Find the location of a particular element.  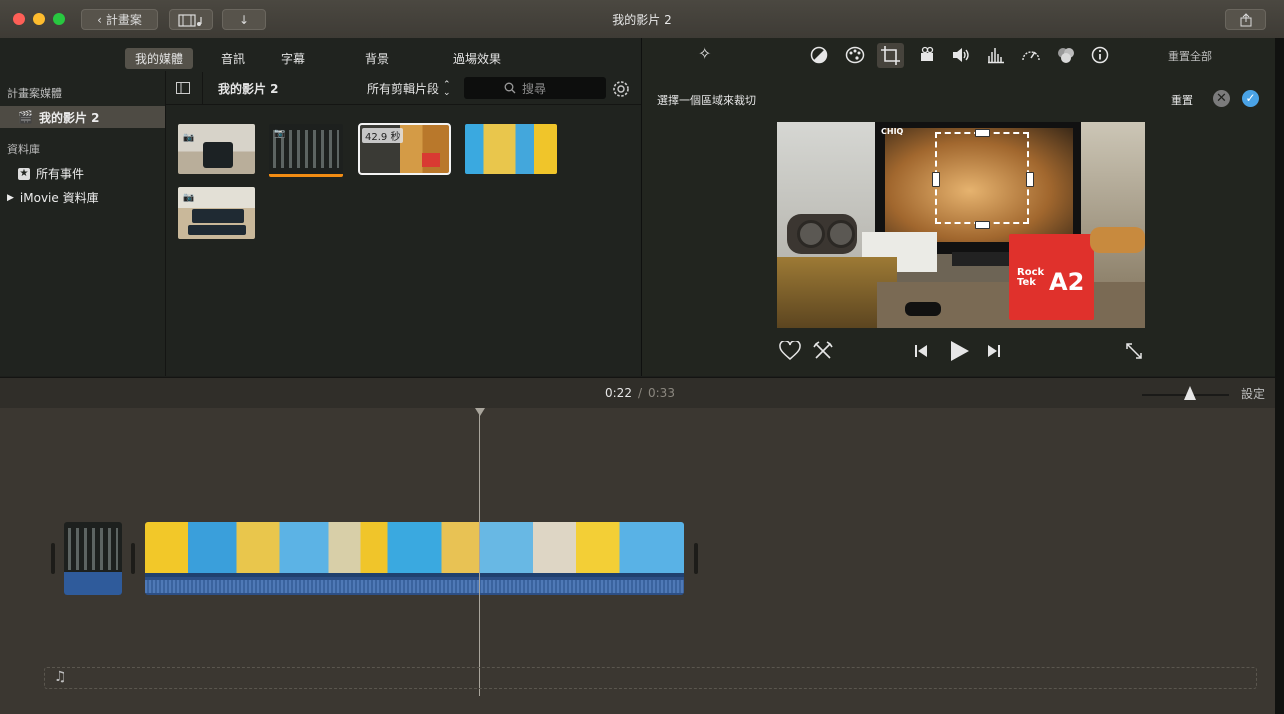

timeline-clip-video is located at coordinates (414, 558).